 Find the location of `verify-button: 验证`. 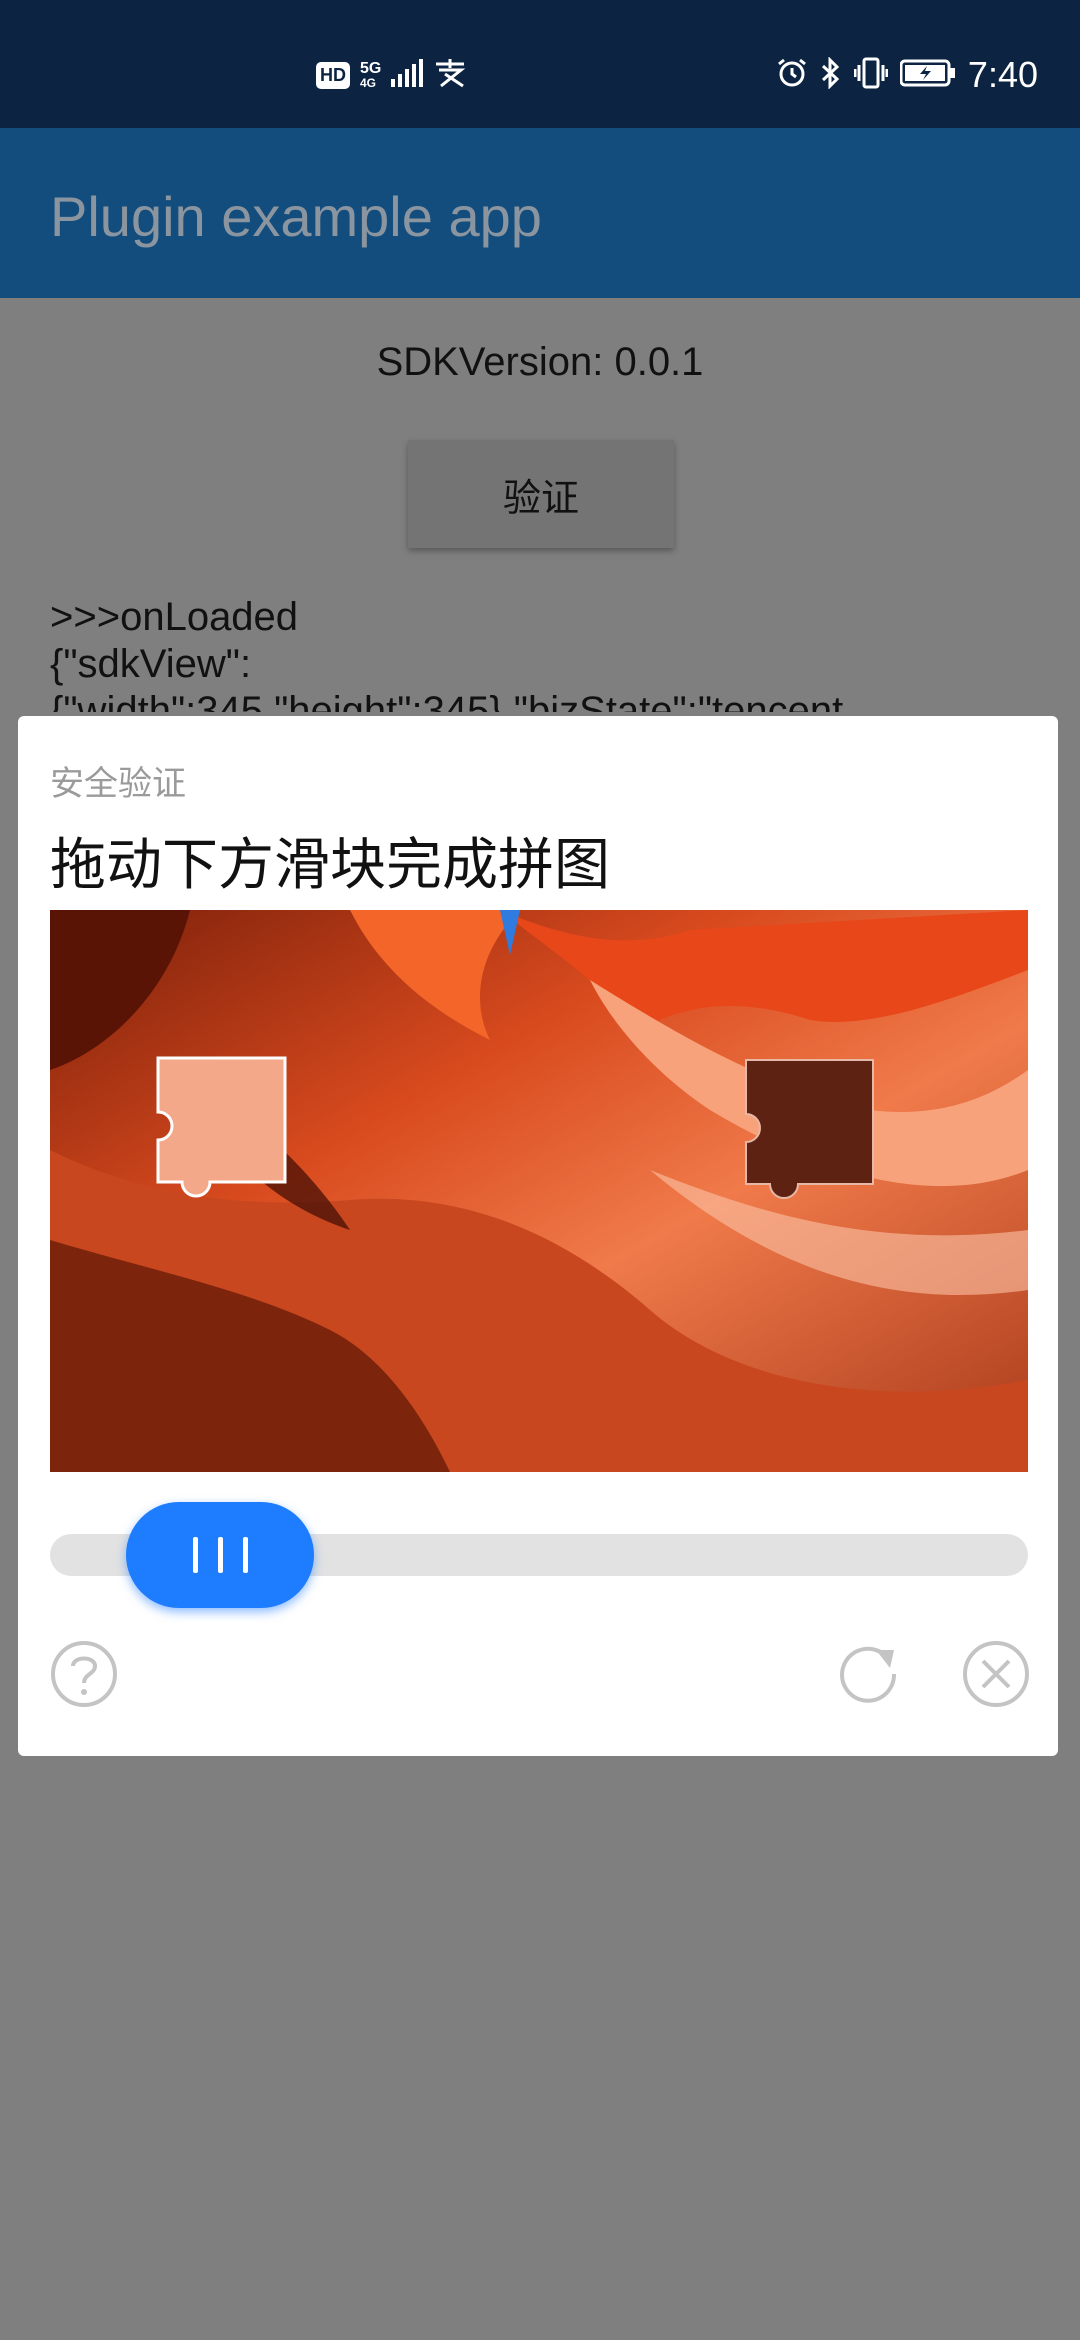

verify-button: 验证 is located at coordinates (541, 494).